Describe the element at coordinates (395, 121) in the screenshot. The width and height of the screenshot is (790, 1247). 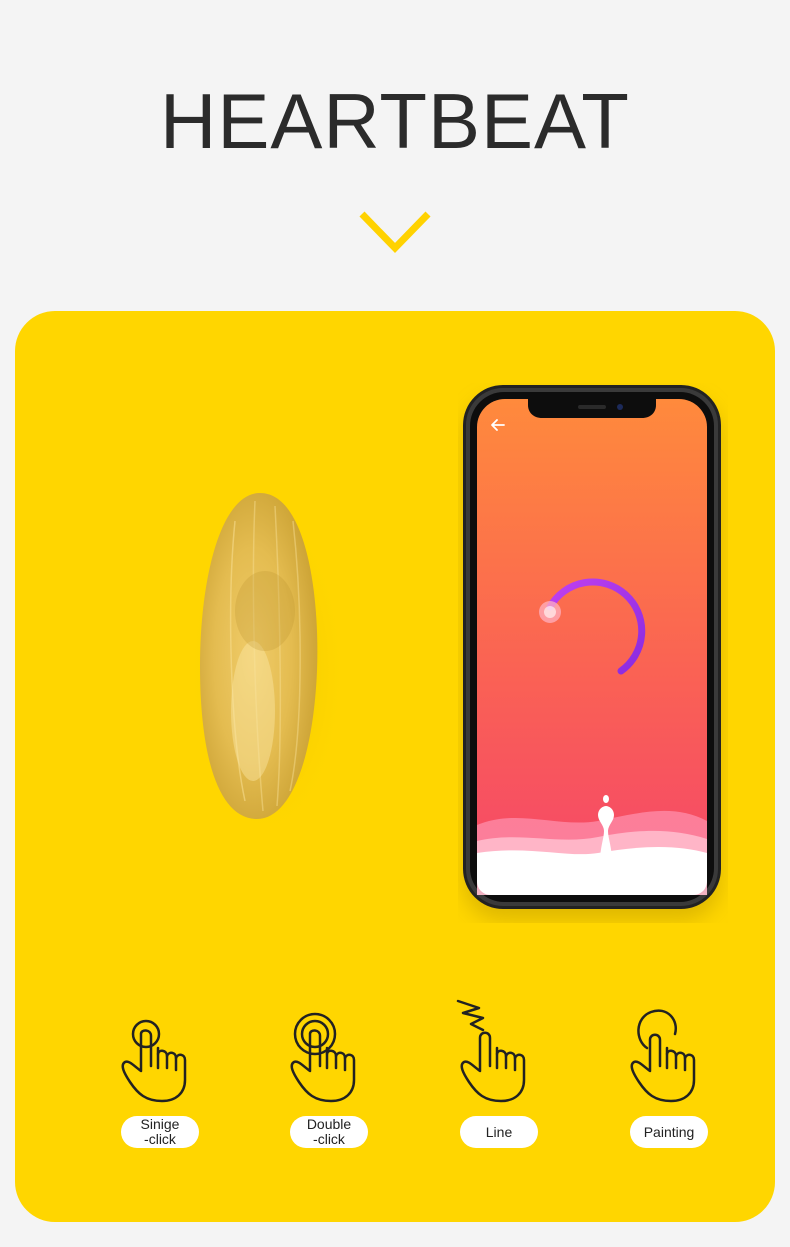
I see `page-title: HEARTBEAT` at that location.